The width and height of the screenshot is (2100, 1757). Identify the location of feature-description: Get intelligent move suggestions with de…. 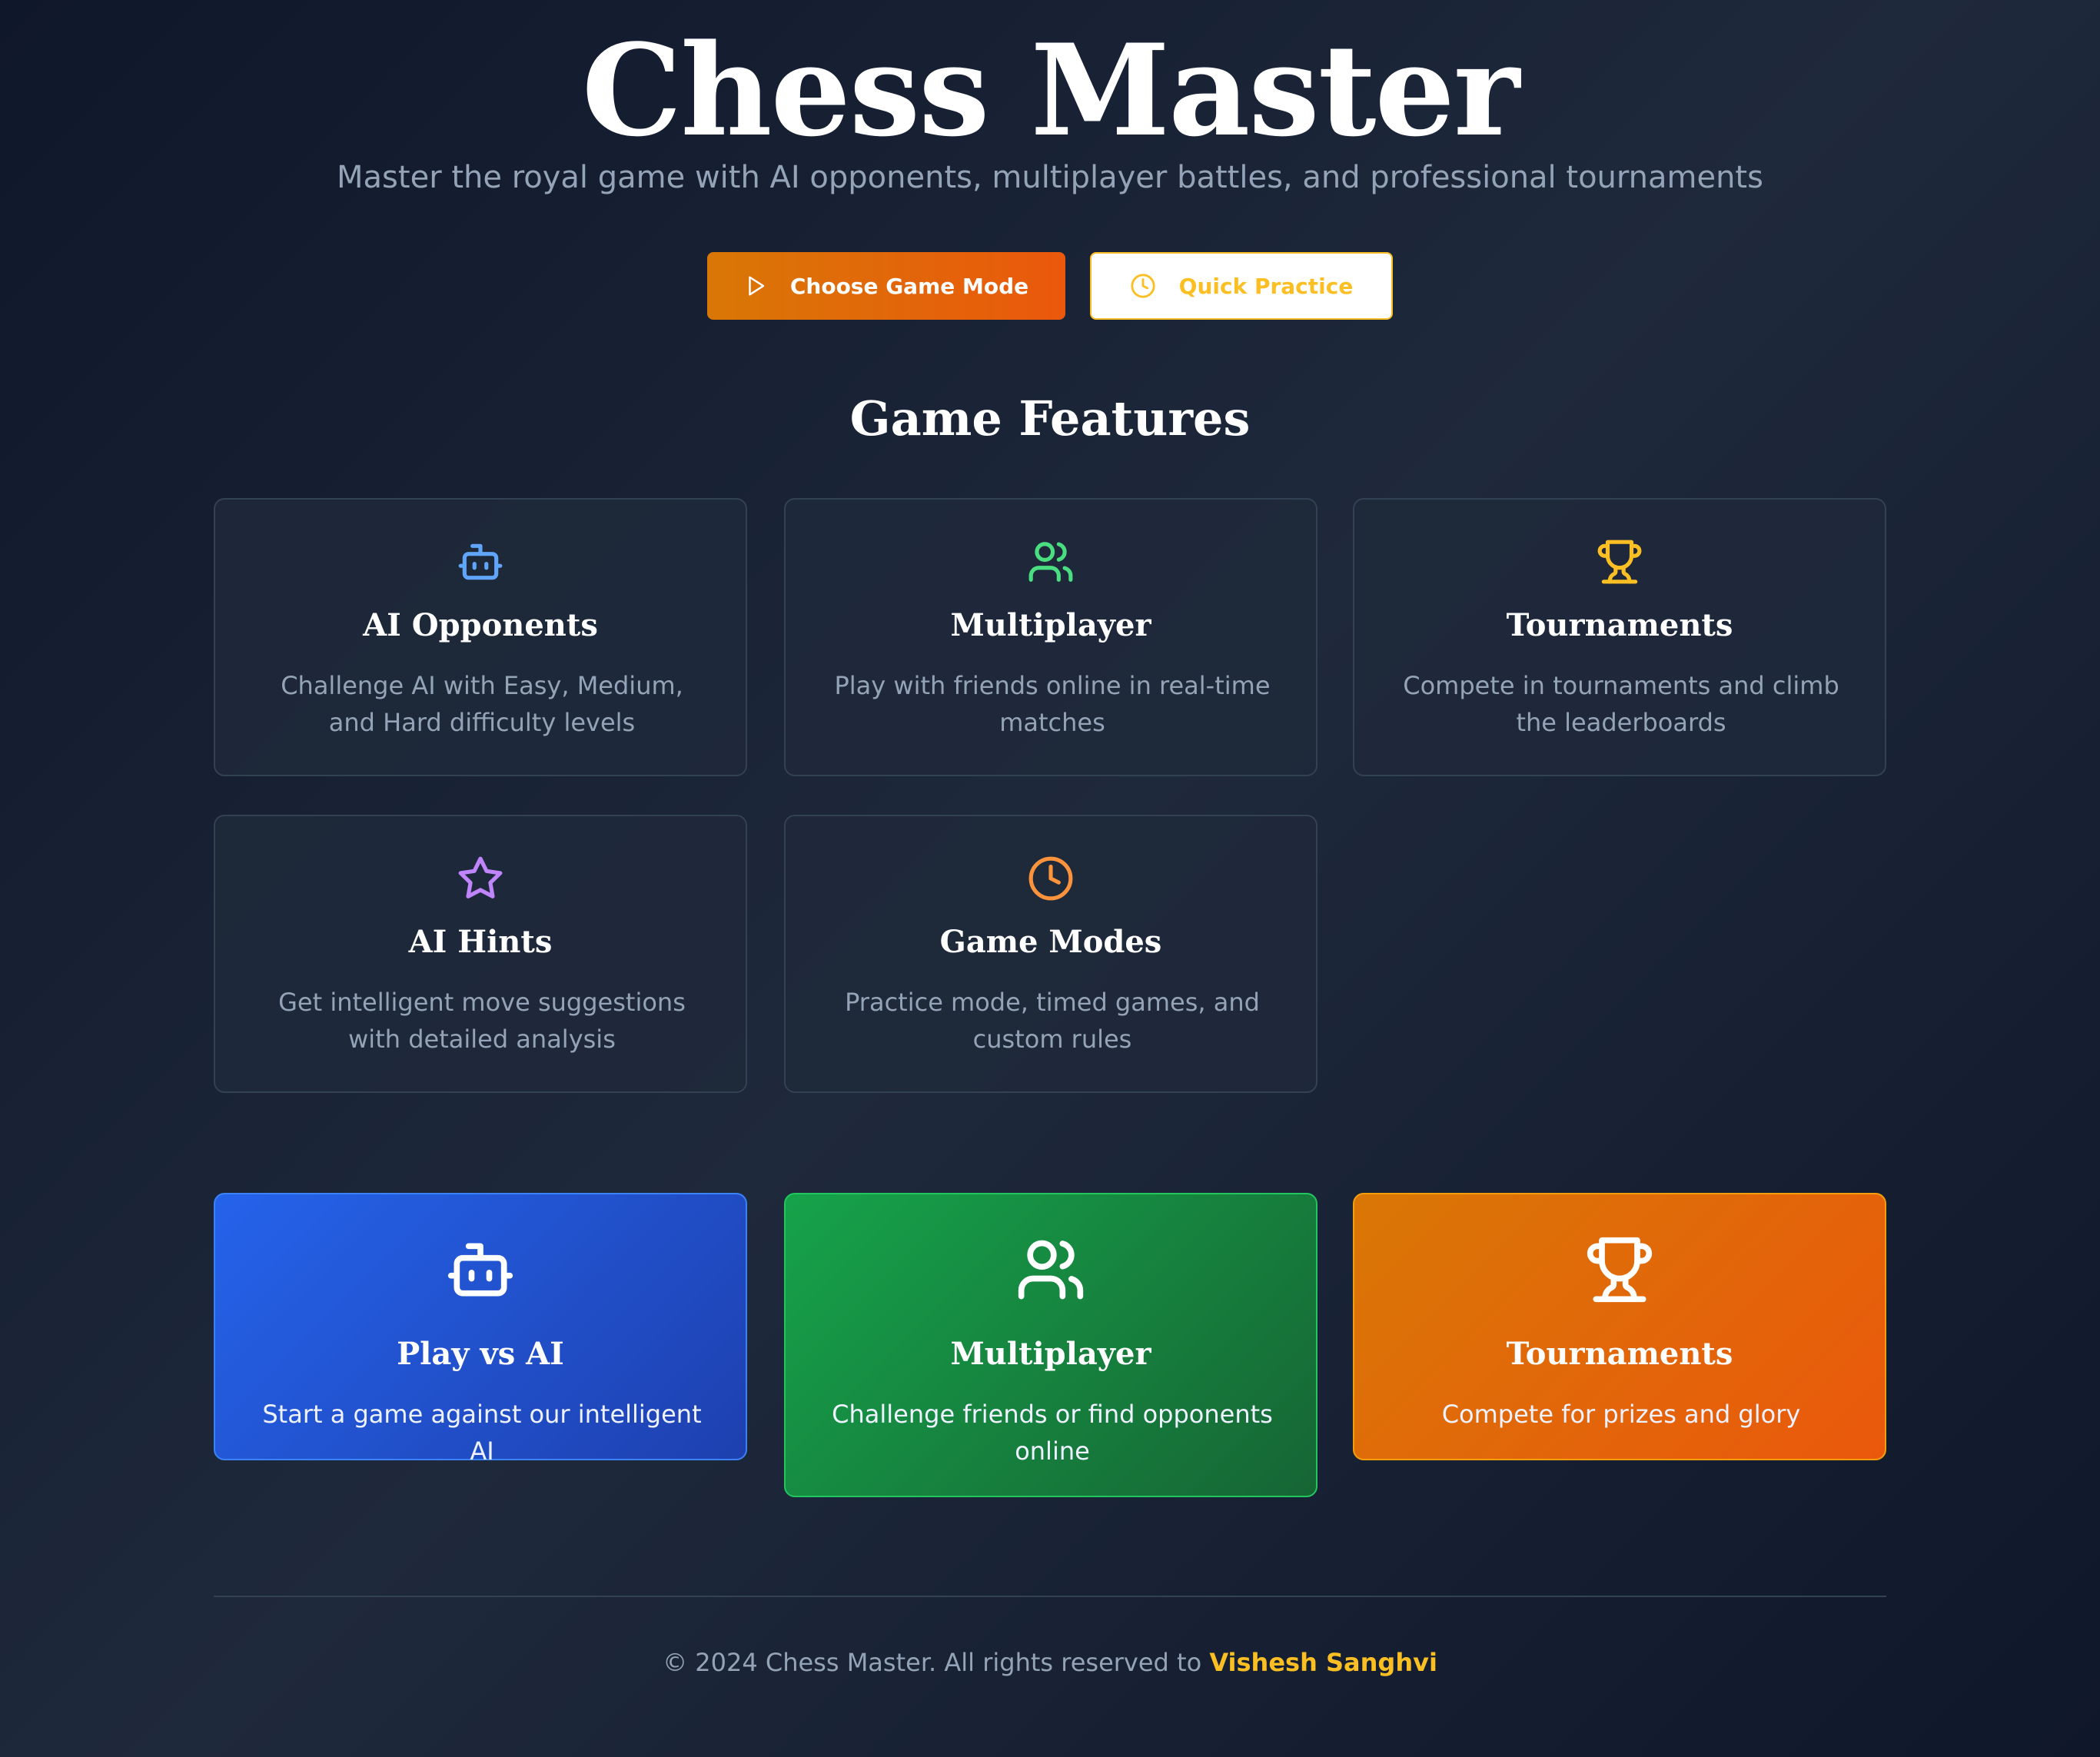
(482, 1021).